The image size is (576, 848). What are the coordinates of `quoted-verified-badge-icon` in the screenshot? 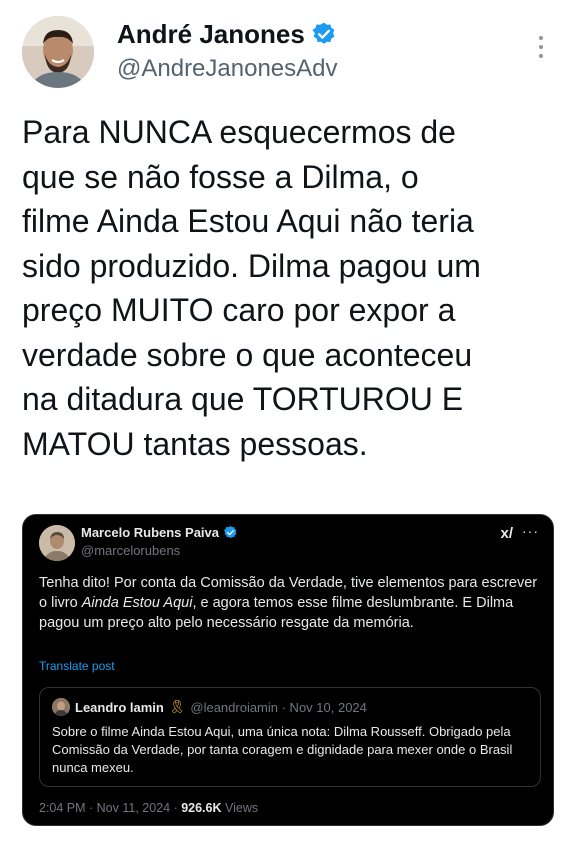 It's located at (230, 532).